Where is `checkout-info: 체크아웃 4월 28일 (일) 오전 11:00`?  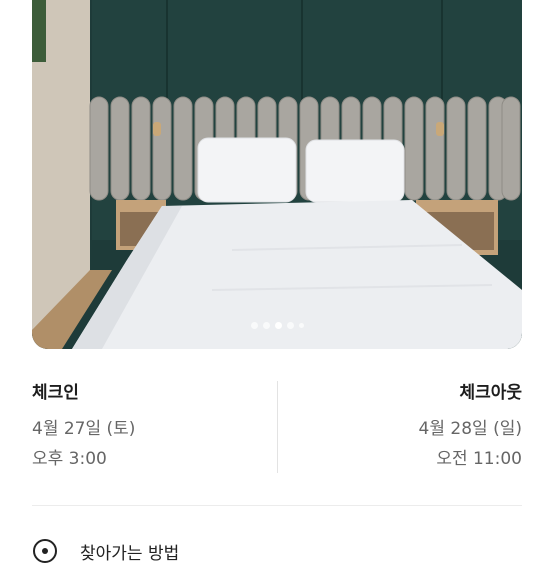 checkout-info: 체크아웃 4월 28일 (일) 오전 11:00 is located at coordinates (412, 426).